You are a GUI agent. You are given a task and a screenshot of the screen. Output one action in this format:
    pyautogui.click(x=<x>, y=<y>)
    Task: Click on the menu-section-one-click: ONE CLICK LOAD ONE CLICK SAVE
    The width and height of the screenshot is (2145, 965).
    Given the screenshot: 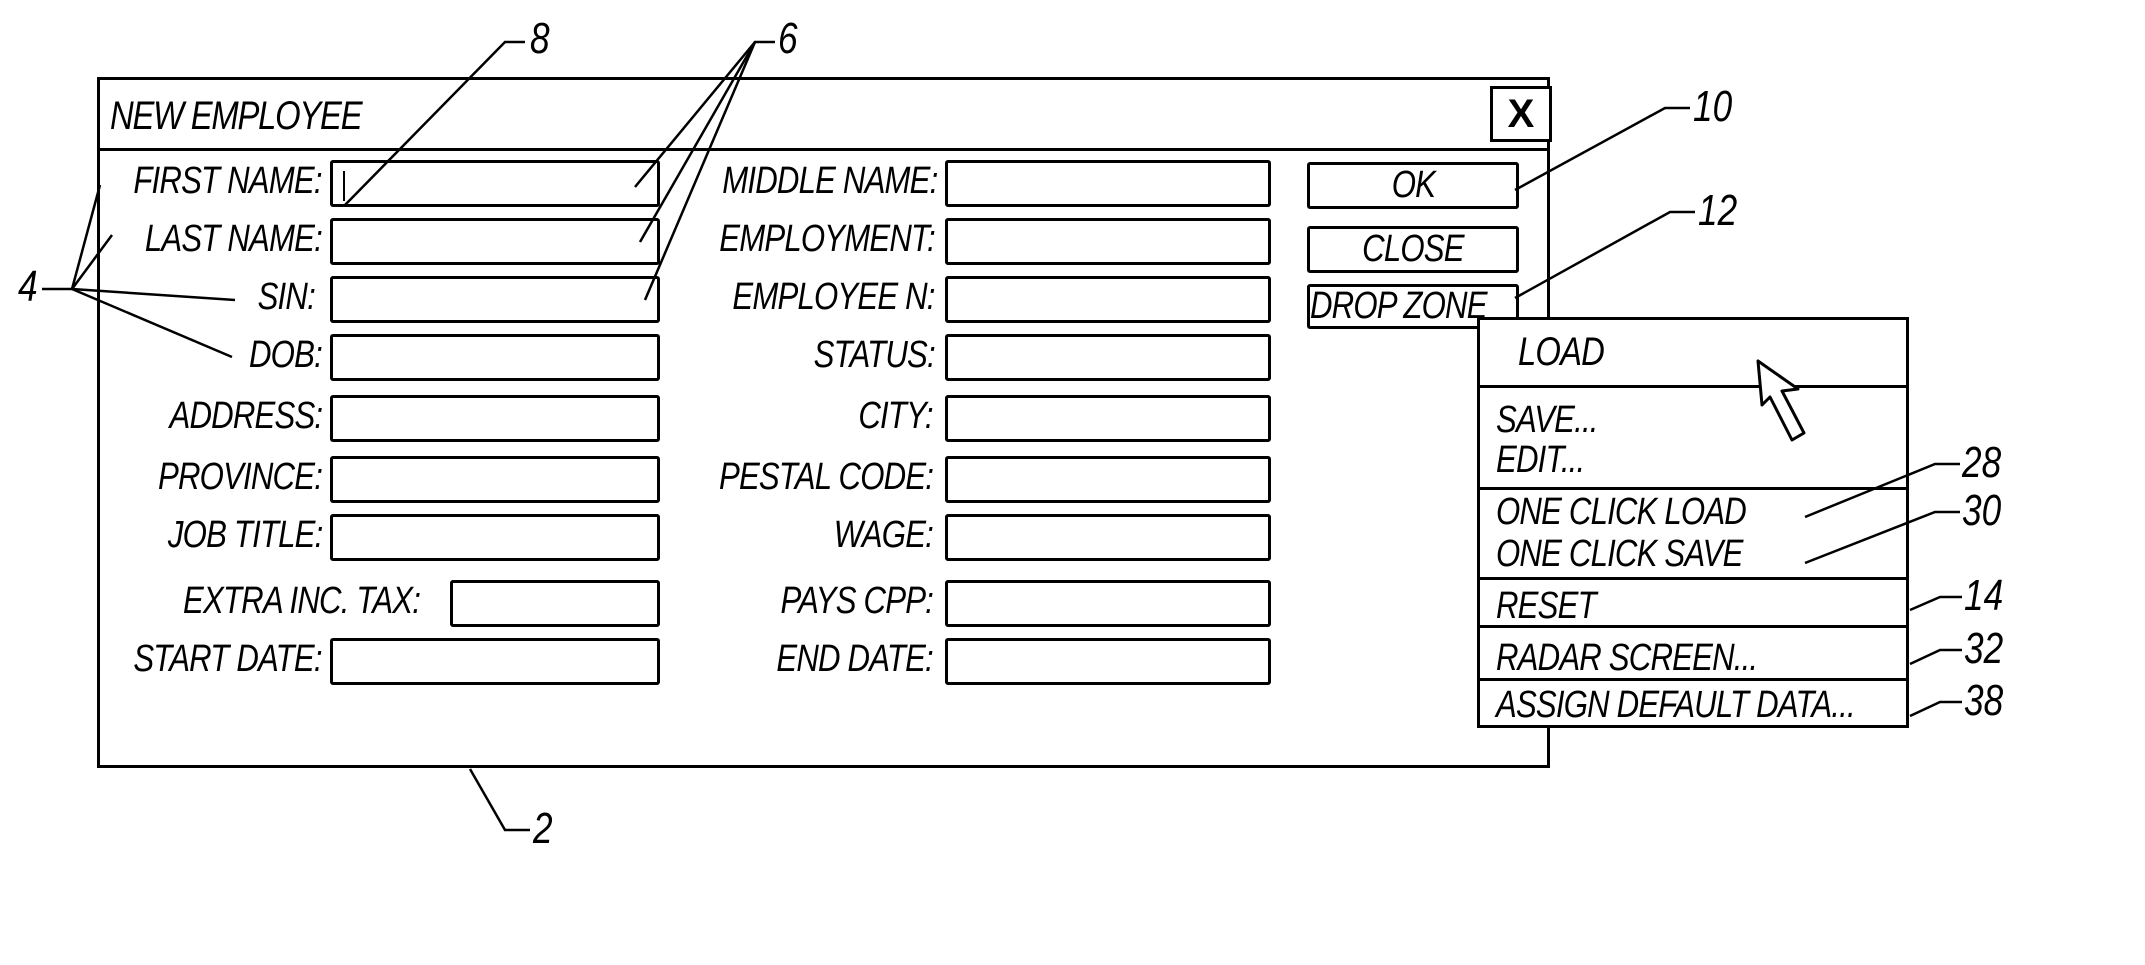 What is the action you would take?
    pyautogui.click(x=1693, y=535)
    